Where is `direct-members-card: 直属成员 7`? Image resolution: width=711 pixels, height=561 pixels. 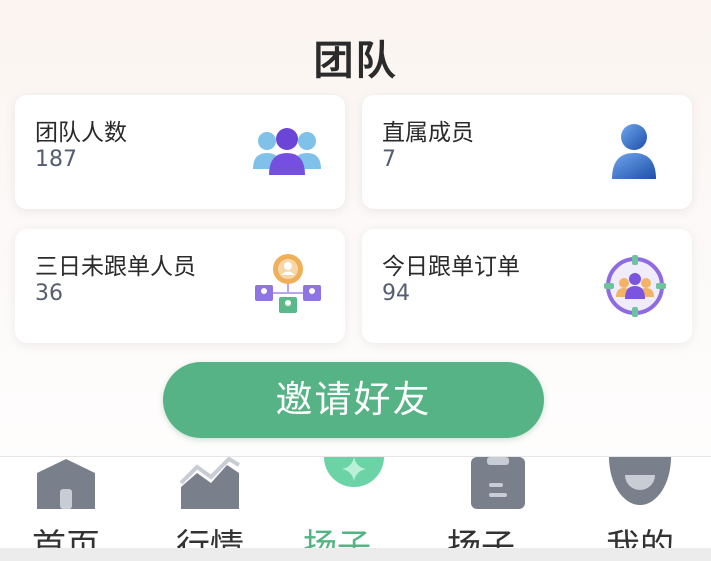
direct-members-card: 直属成员 7 is located at coordinates (527, 152).